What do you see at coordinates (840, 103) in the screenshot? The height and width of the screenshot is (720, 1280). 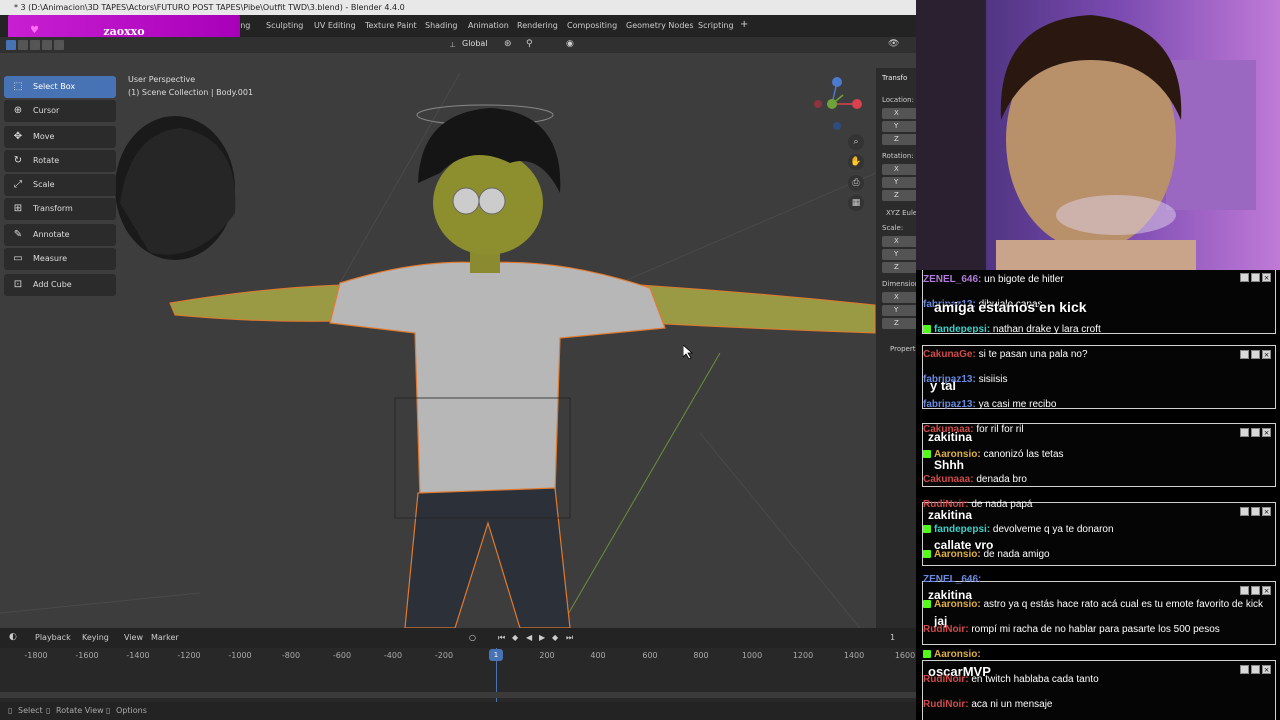 I see `navigation-gizmo` at bounding box center [840, 103].